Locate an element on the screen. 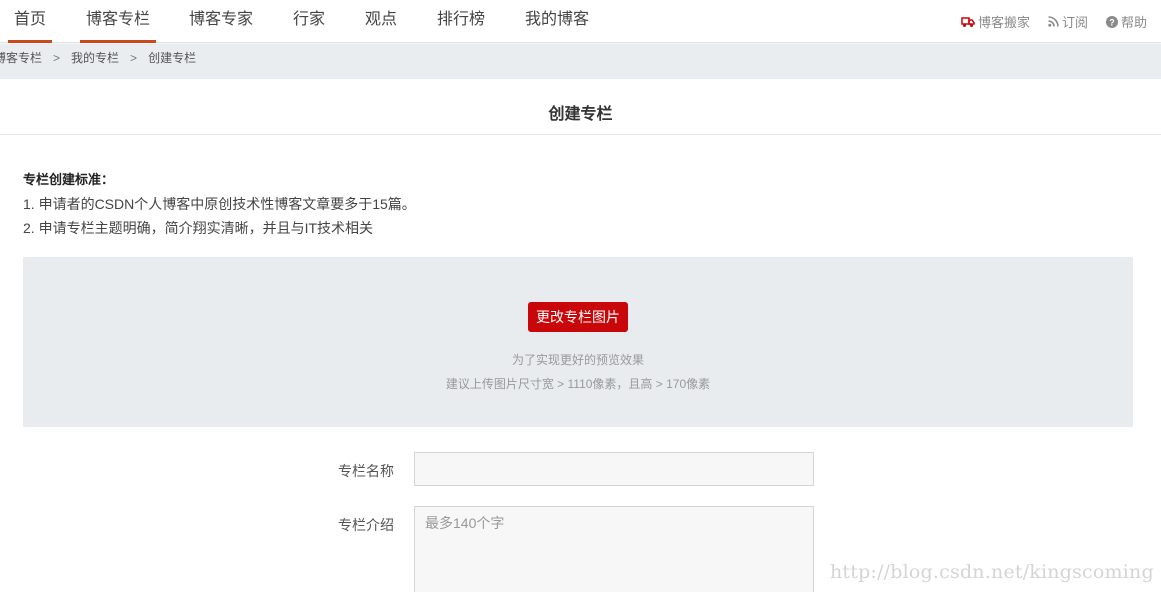  nav-item-hangjia: 行家 is located at coordinates (309, 21).